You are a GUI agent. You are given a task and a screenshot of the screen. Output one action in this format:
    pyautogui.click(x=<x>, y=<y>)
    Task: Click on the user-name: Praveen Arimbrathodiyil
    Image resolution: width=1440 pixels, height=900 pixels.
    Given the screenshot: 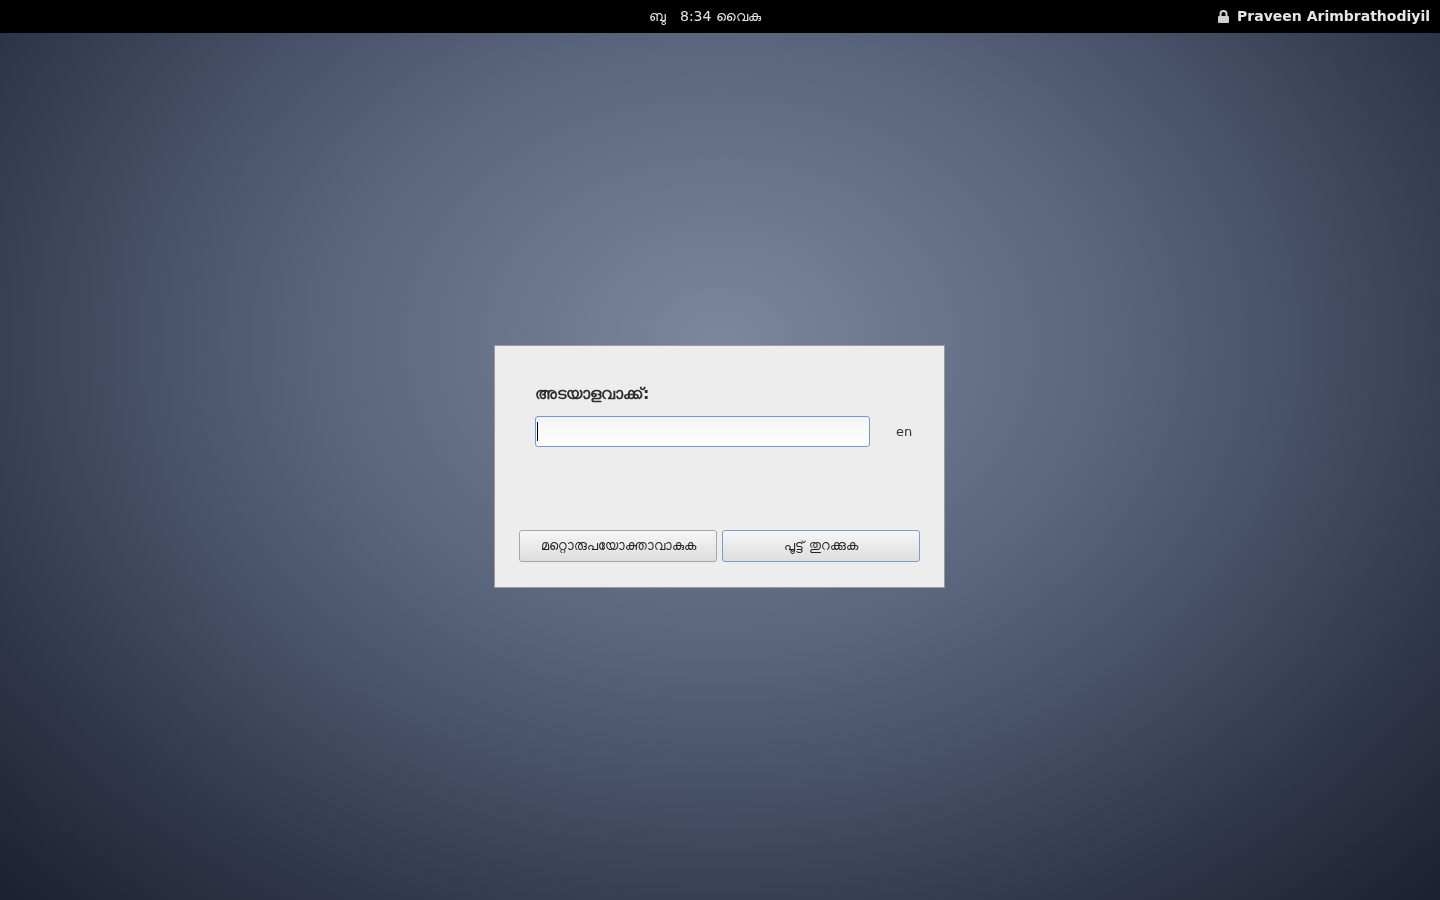 What is the action you would take?
    pyautogui.click(x=1333, y=16)
    